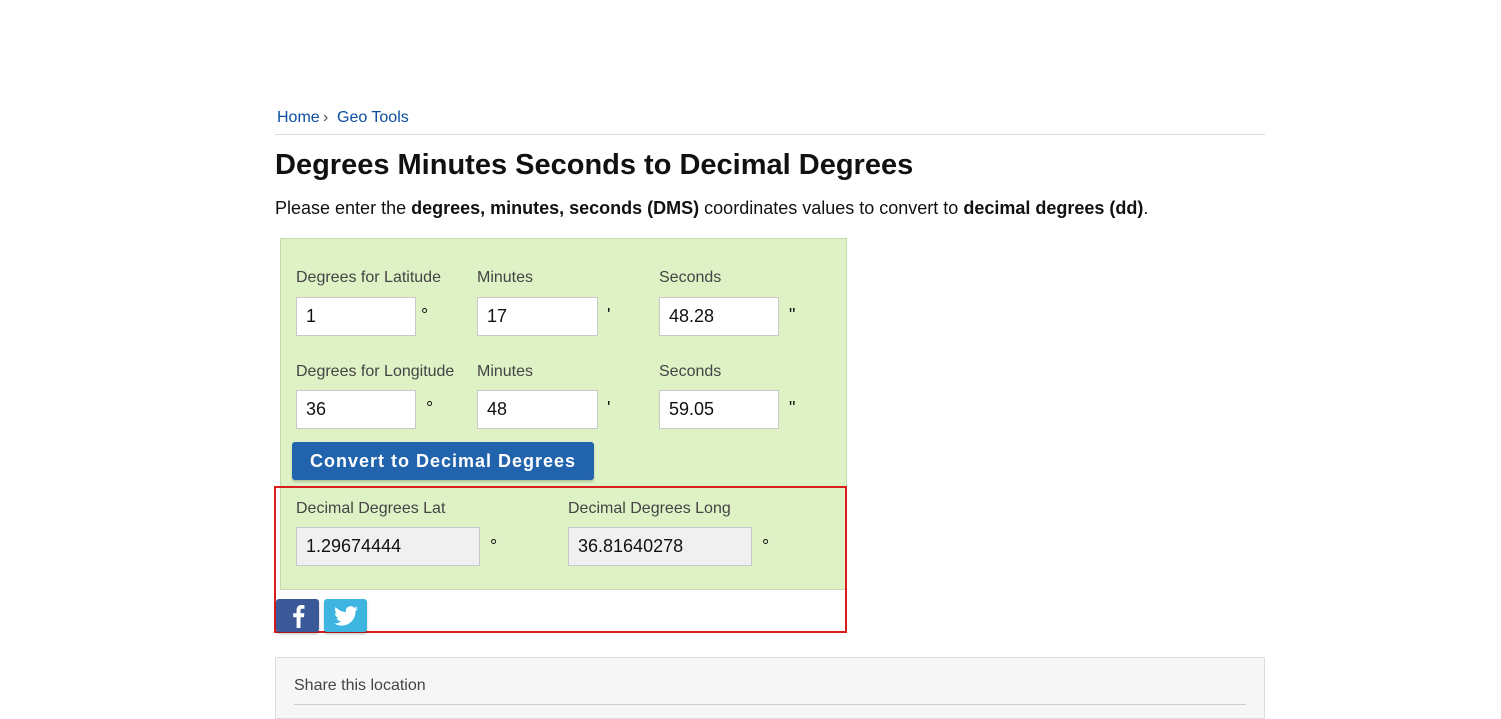 Image resolution: width=1501 pixels, height=719 pixels. What do you see at coordinates (690, 371) in the screenshot?
I see `long-seconds-label: Seconds` at bounding box center [690, 371].